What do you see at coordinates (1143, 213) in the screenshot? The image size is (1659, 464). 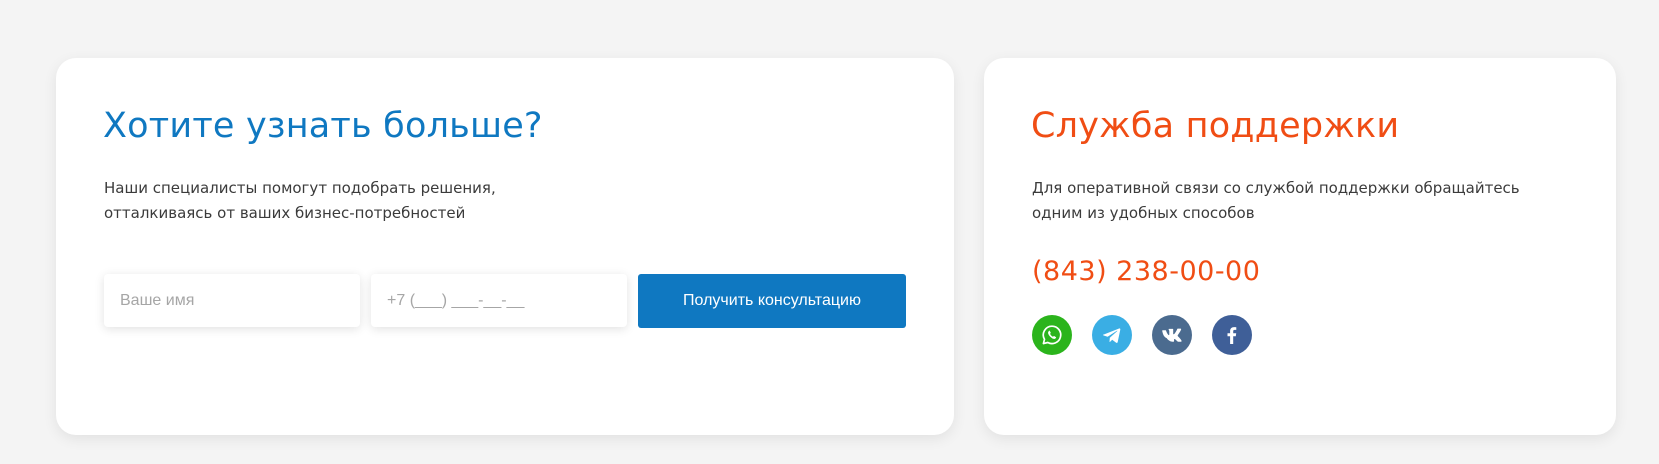 I see `support-description-line-2: одним из удобных способов` at bounding box center [1143, 213].